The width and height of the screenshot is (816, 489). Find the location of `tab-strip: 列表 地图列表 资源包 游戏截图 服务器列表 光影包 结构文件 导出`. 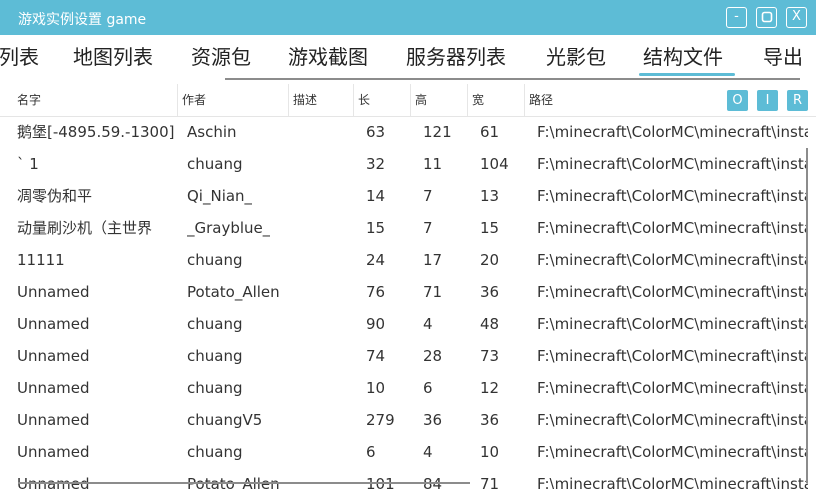

tab-strip: 列表 地图列表 资源包 游戏截图 服务器列表 光影包 结构文件 导出 is located at coordinates (408, 58).